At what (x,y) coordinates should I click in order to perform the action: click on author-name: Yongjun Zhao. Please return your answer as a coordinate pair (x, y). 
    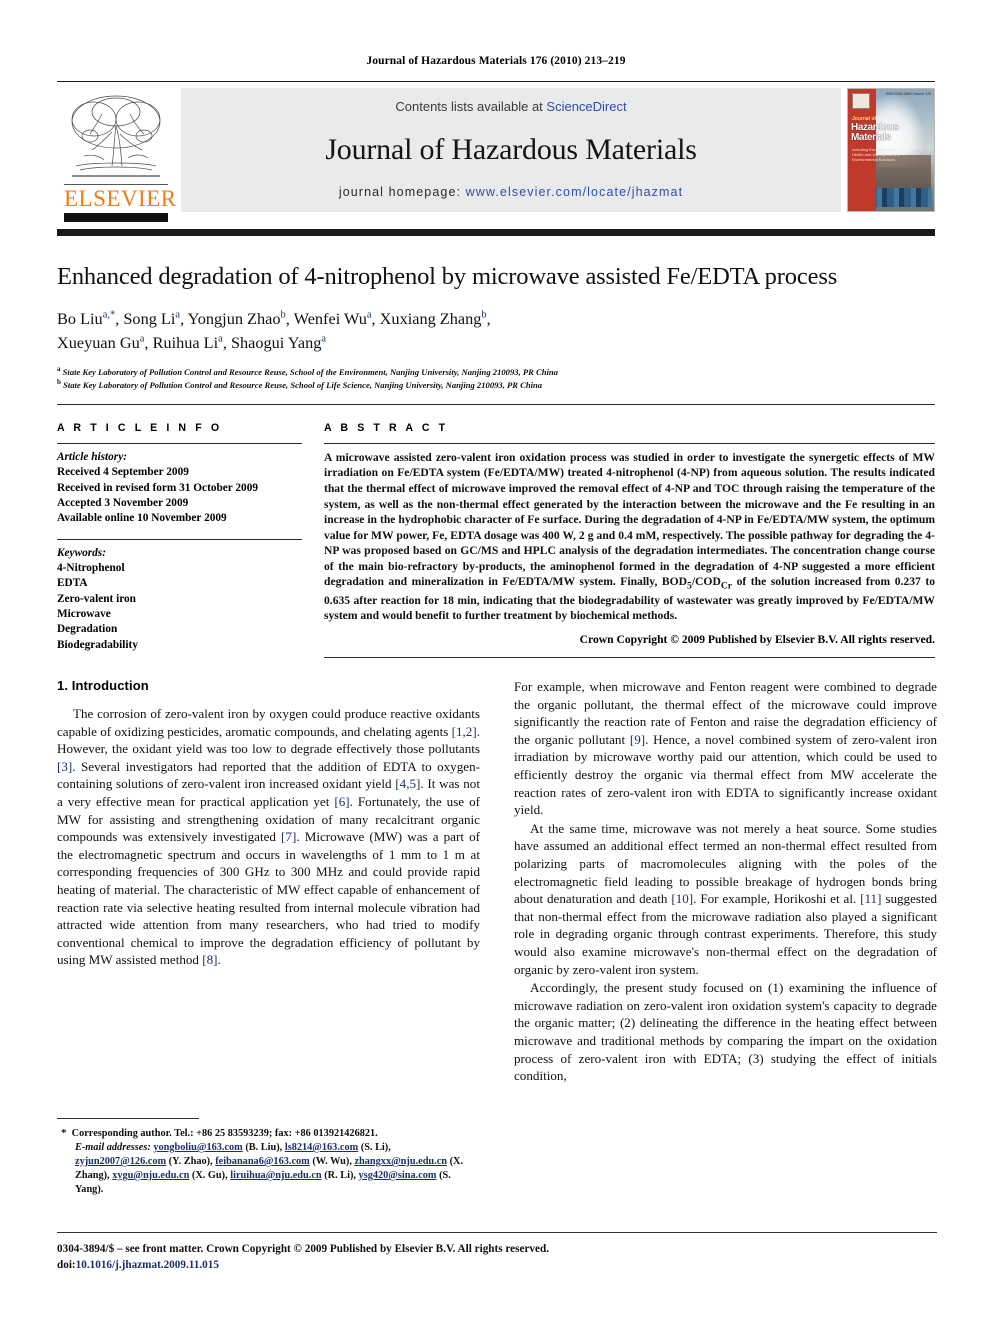
    Looking at the image, I should click on (234, 319).